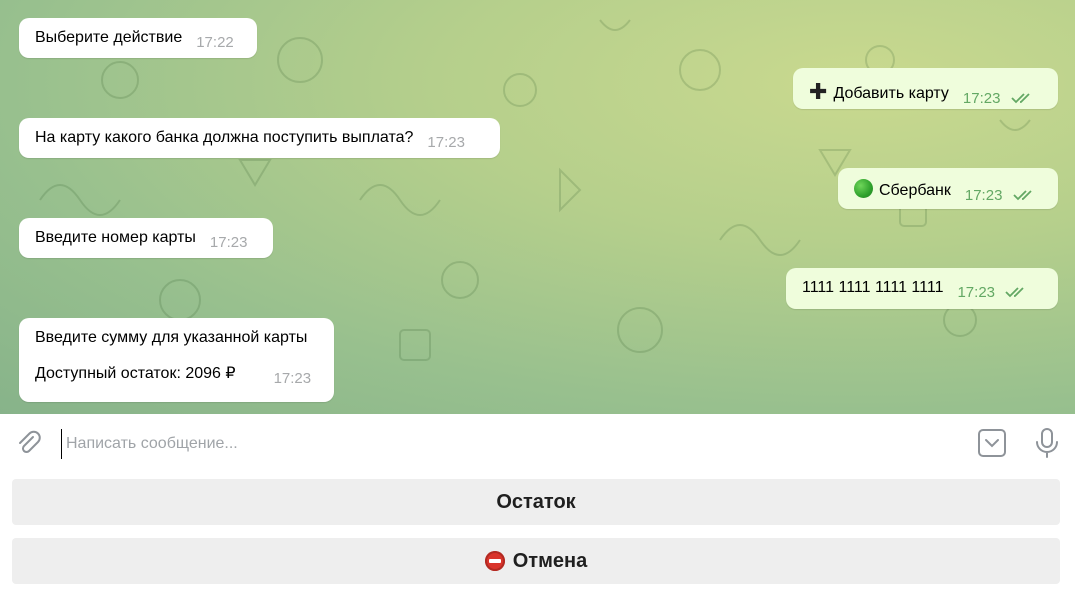  I want to click on message-text-line: Доступный остаток: 2096 ₽, so click(135, 373).